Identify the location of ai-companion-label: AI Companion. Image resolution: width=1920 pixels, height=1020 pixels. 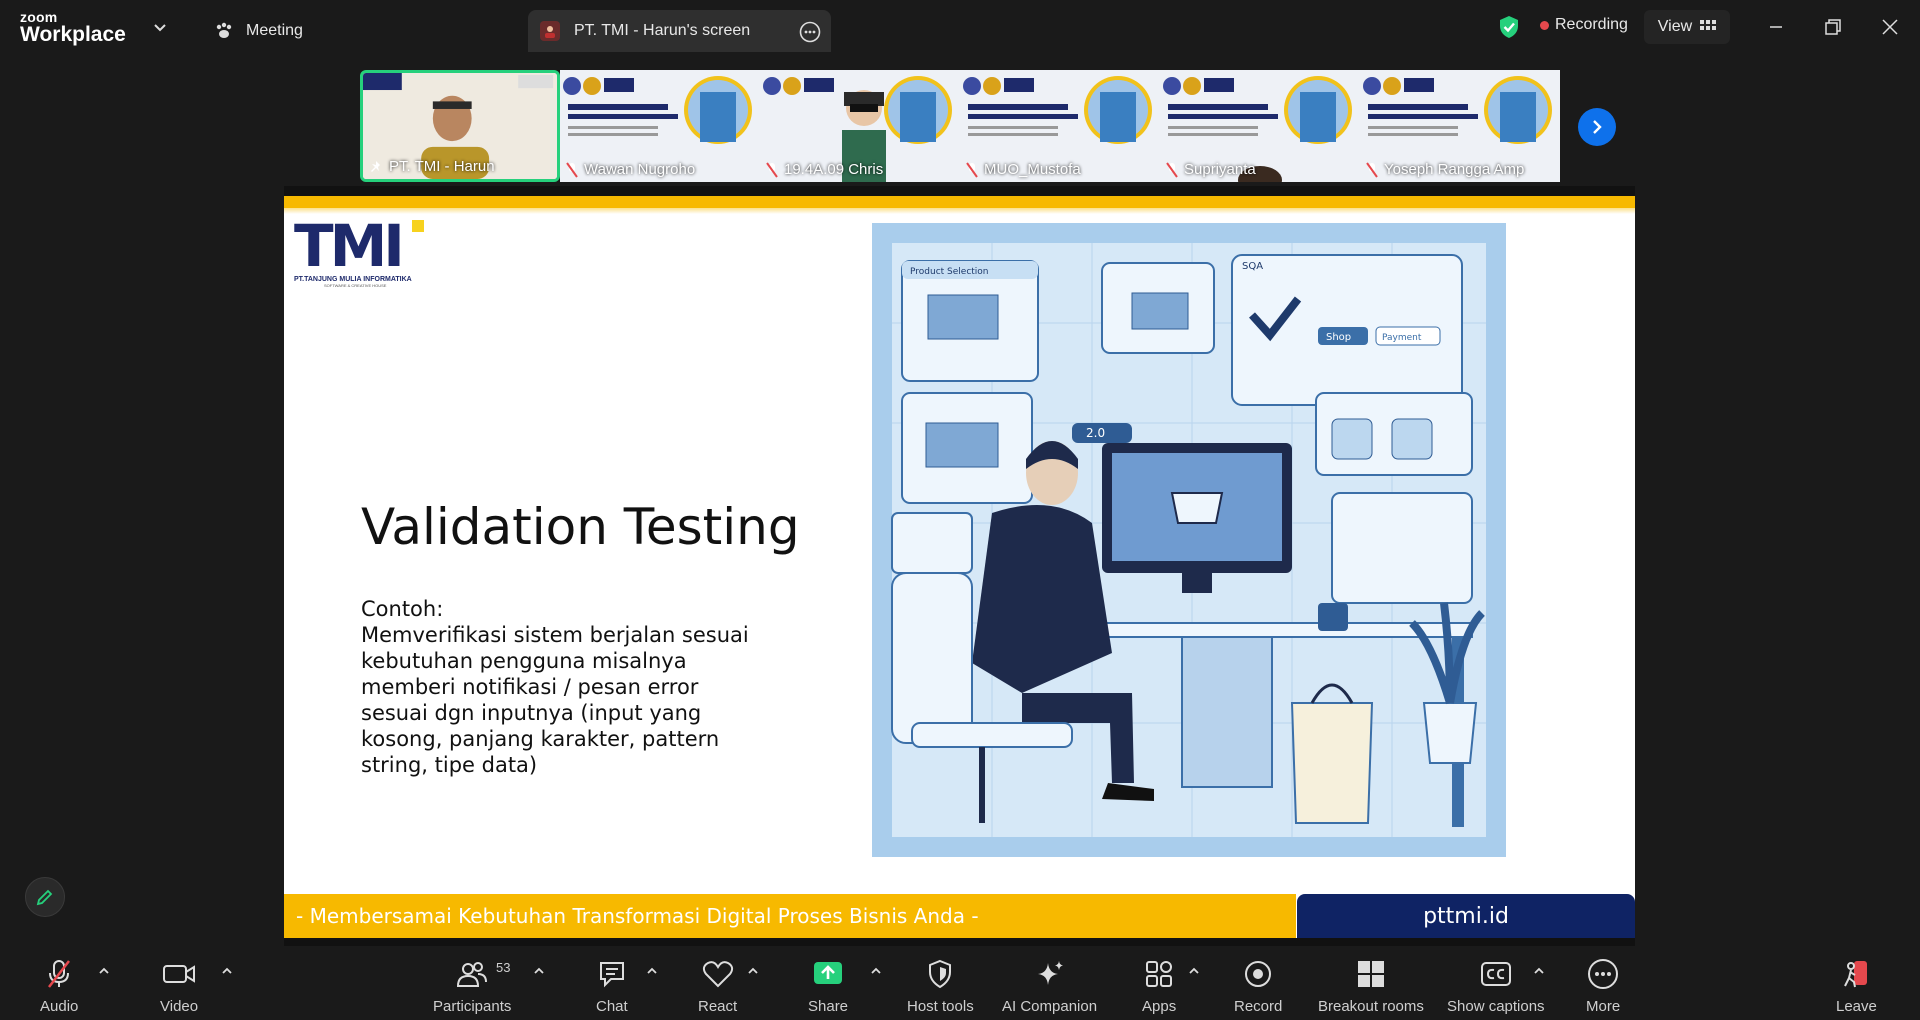
(1050, 1006).